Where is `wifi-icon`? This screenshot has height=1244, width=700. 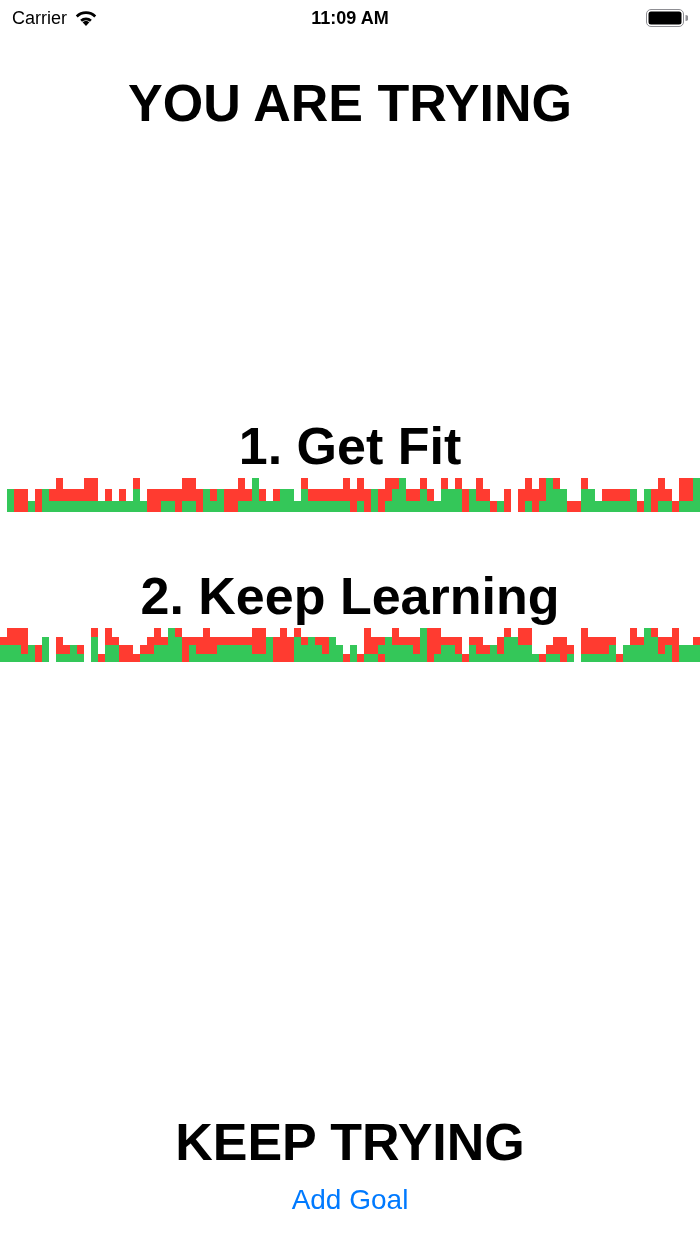 wifi-icon is located at coordinates (86, 18).